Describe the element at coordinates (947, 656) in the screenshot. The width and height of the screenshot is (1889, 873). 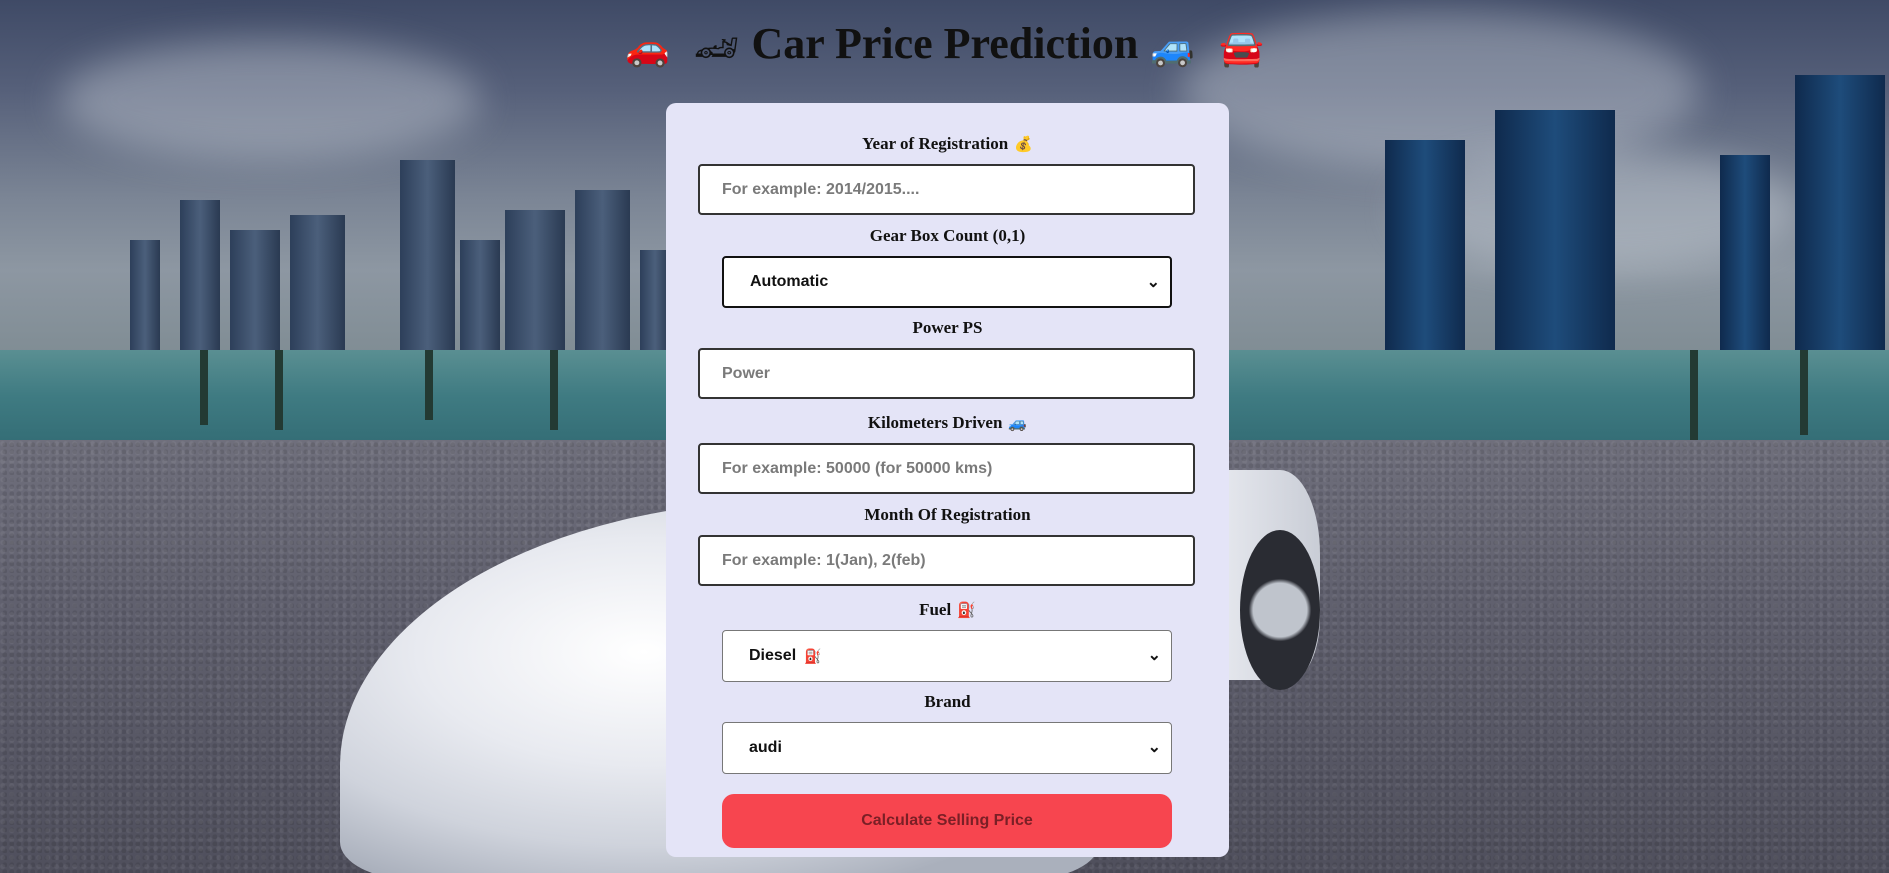
I see `fuel-select: Diesel ⛽ ⌄` at that location.